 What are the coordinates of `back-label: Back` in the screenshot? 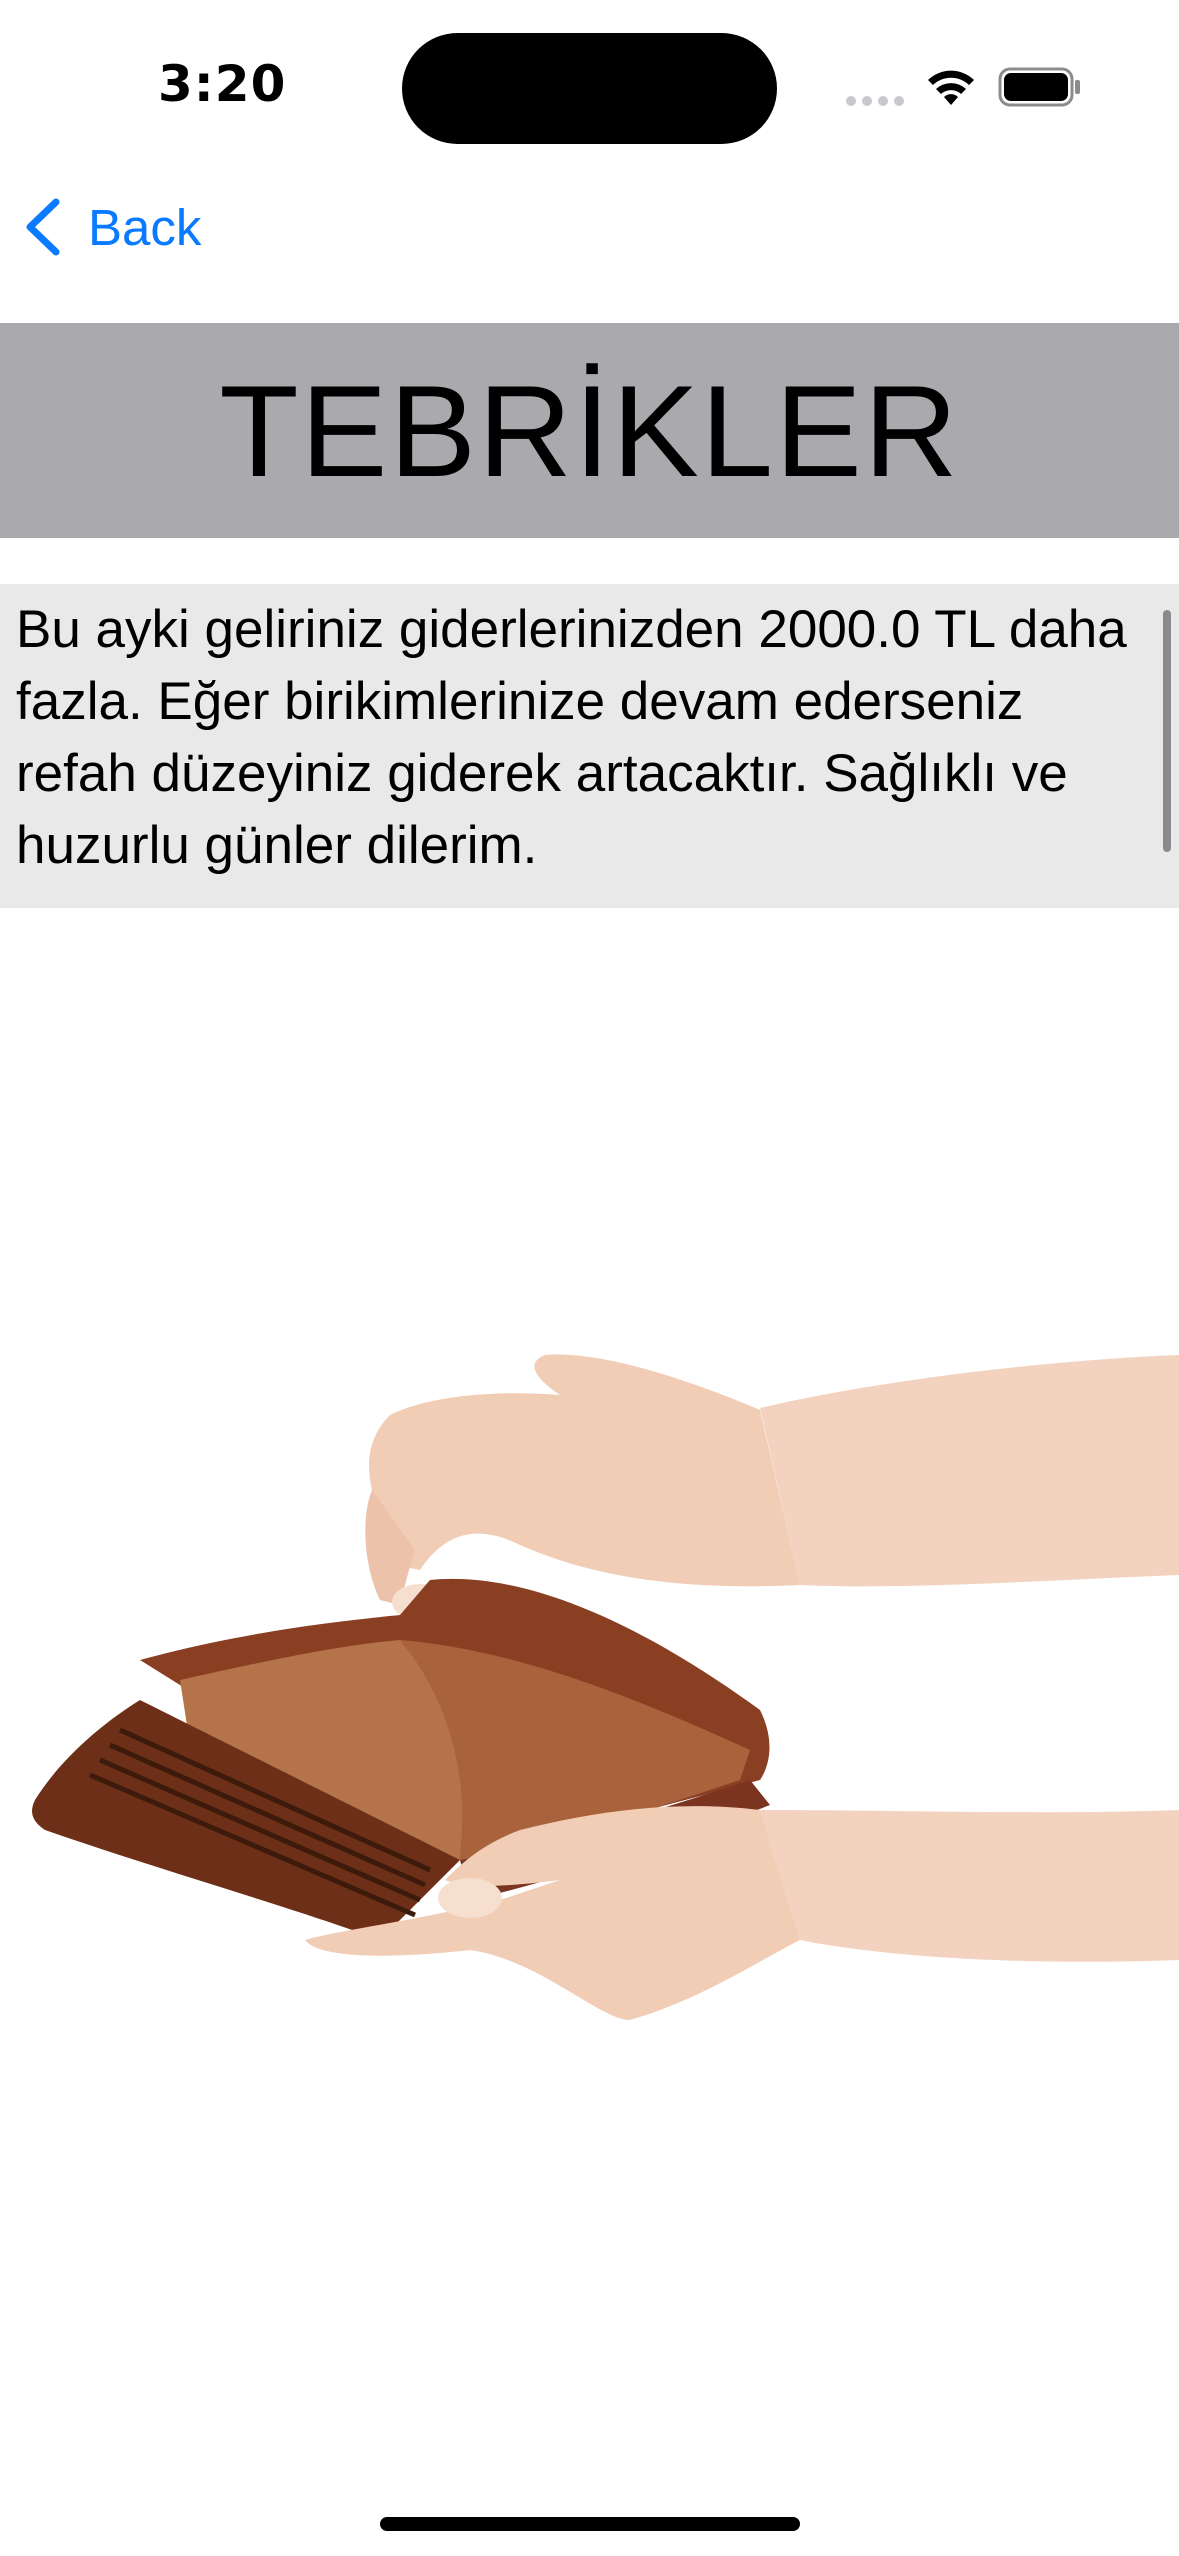 It's located at (145, 227).